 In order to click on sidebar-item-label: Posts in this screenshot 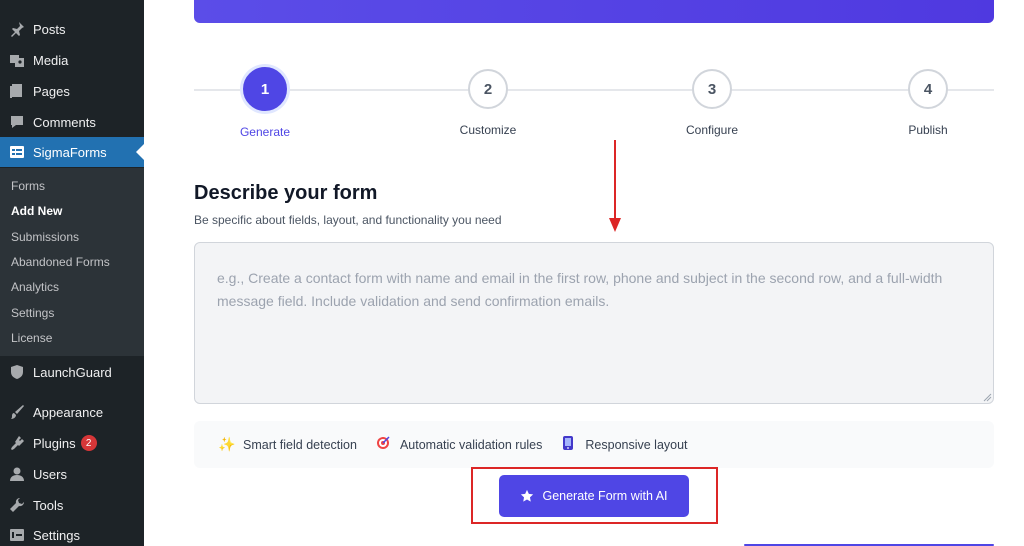, I will do `click(49, 29)`.